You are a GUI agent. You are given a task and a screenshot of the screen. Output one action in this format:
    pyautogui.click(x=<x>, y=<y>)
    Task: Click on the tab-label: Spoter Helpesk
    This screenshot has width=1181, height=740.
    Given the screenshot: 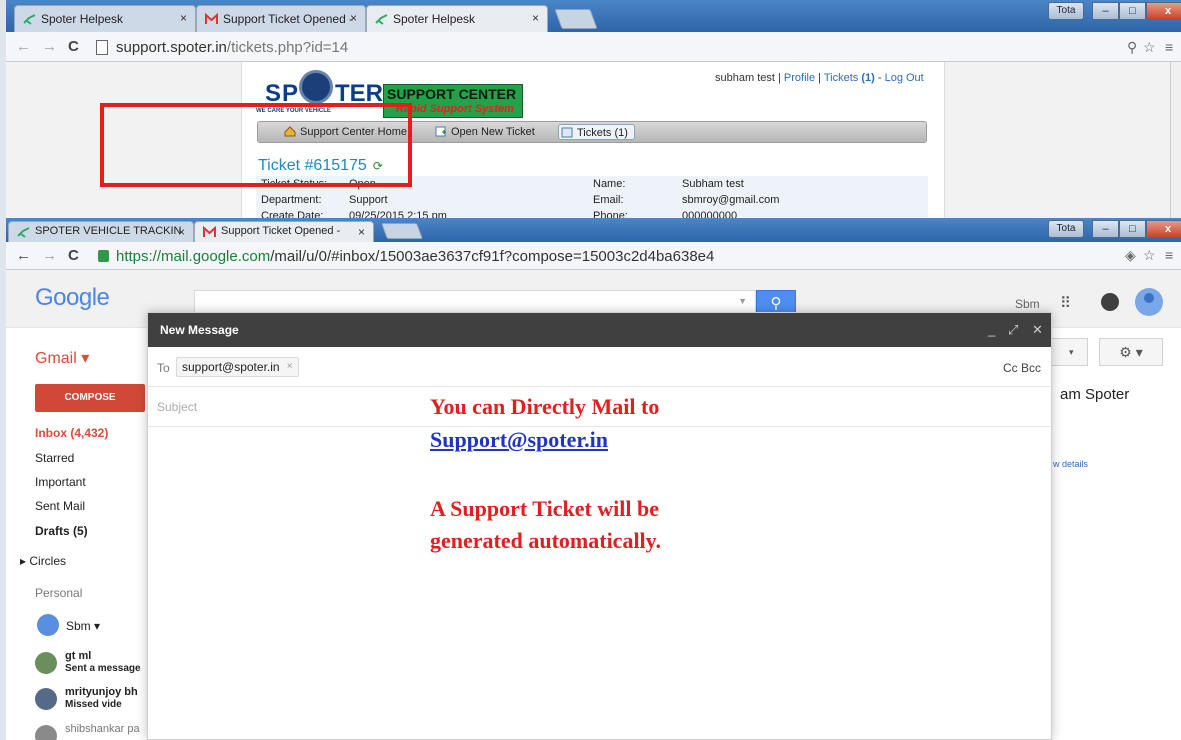 What is the action you would take?
    pyautogui.click(x=434, y=19)
    